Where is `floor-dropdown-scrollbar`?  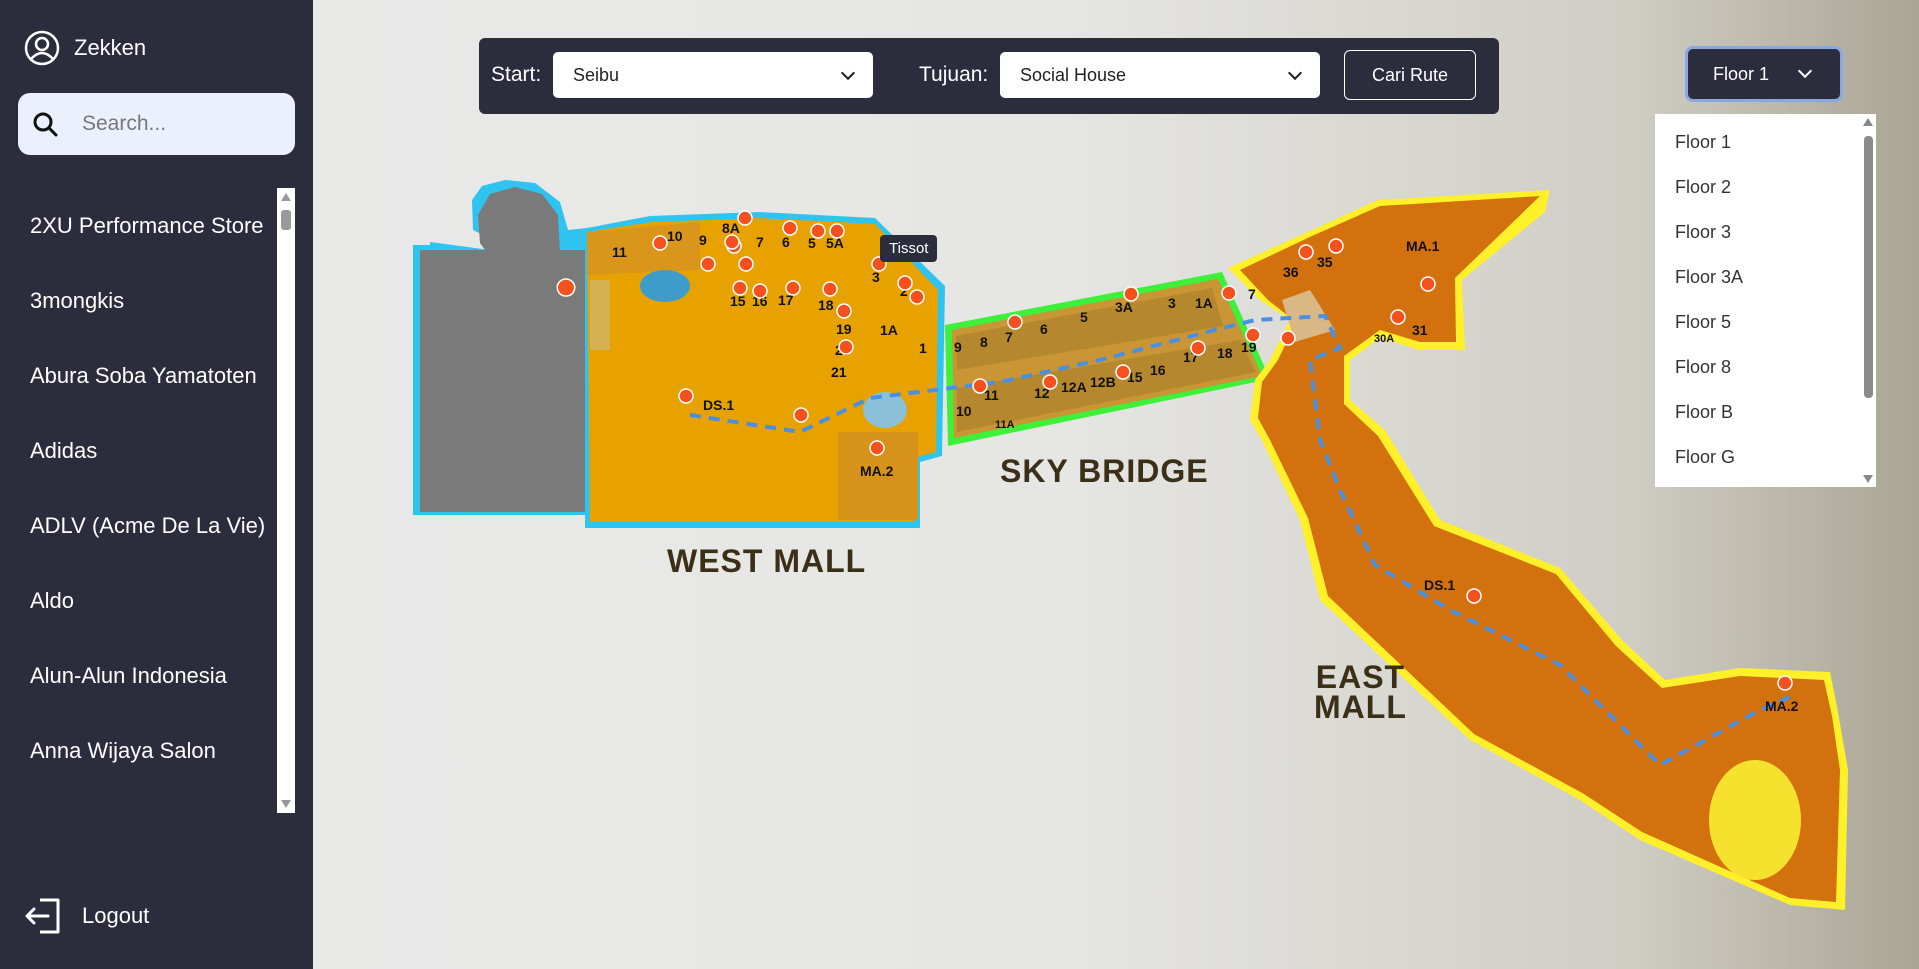 floor-dropdown-scrollbar is located at coordinates (1868, 300).